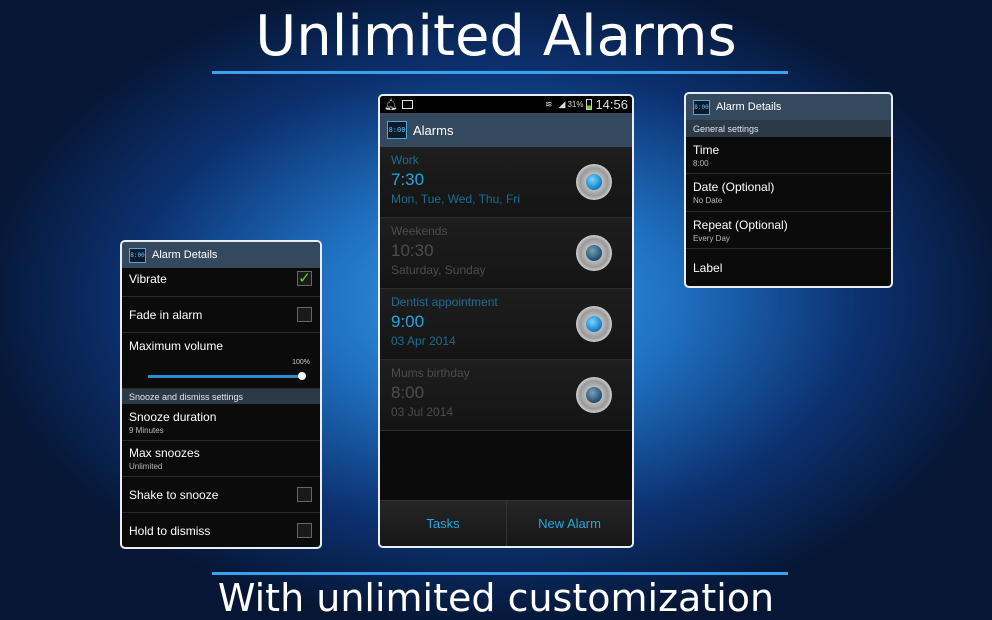  What do you see at coordinates (575, 104) in the screenshot?
I see `battery-level: 31%` at bounding box center [575, 104].